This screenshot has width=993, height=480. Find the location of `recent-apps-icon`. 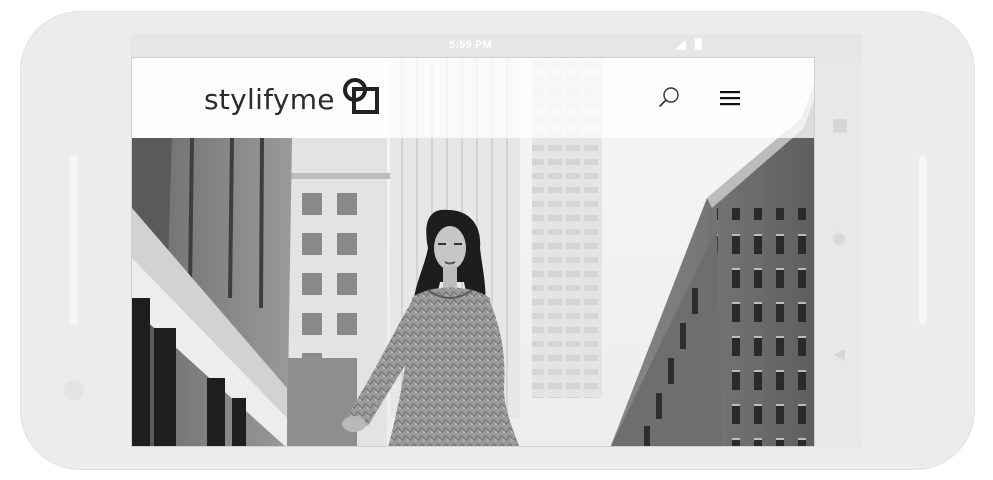

recent-apps-icon is located at coordinates (840, 126).